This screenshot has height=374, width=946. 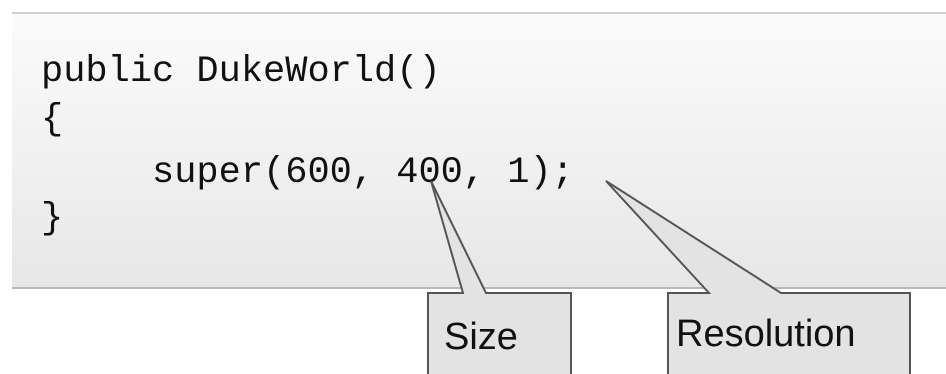 I want to click on resolution-callout-label: Resolution, so click(x=766, y=334).